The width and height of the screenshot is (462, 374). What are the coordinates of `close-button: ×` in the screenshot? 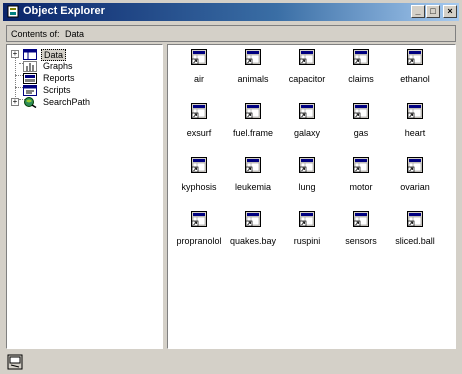 It's located at (450, 11).